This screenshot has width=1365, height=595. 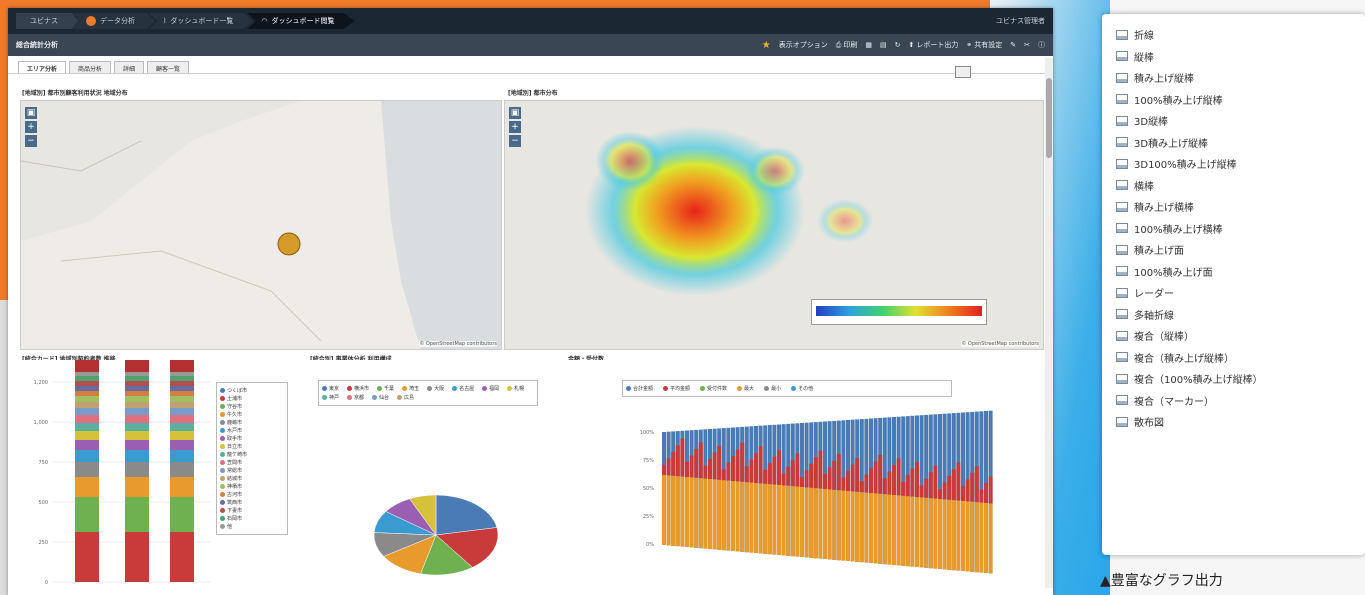 What do you see at coordinates (252, 454) in the screenshot?
I see `bar-legend-item: 龍ケ崎市` at bounding box center [252, 454].